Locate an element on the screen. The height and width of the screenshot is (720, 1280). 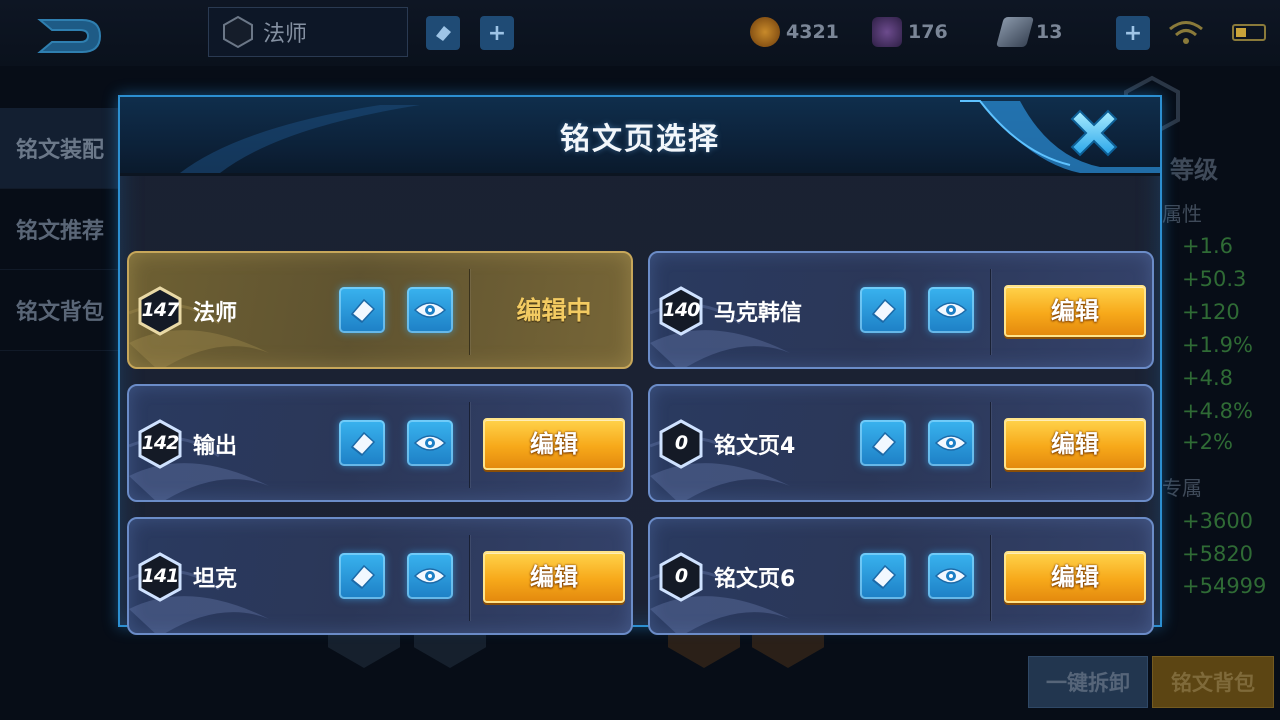
battery-icon is located at coordinates (1249, 32).